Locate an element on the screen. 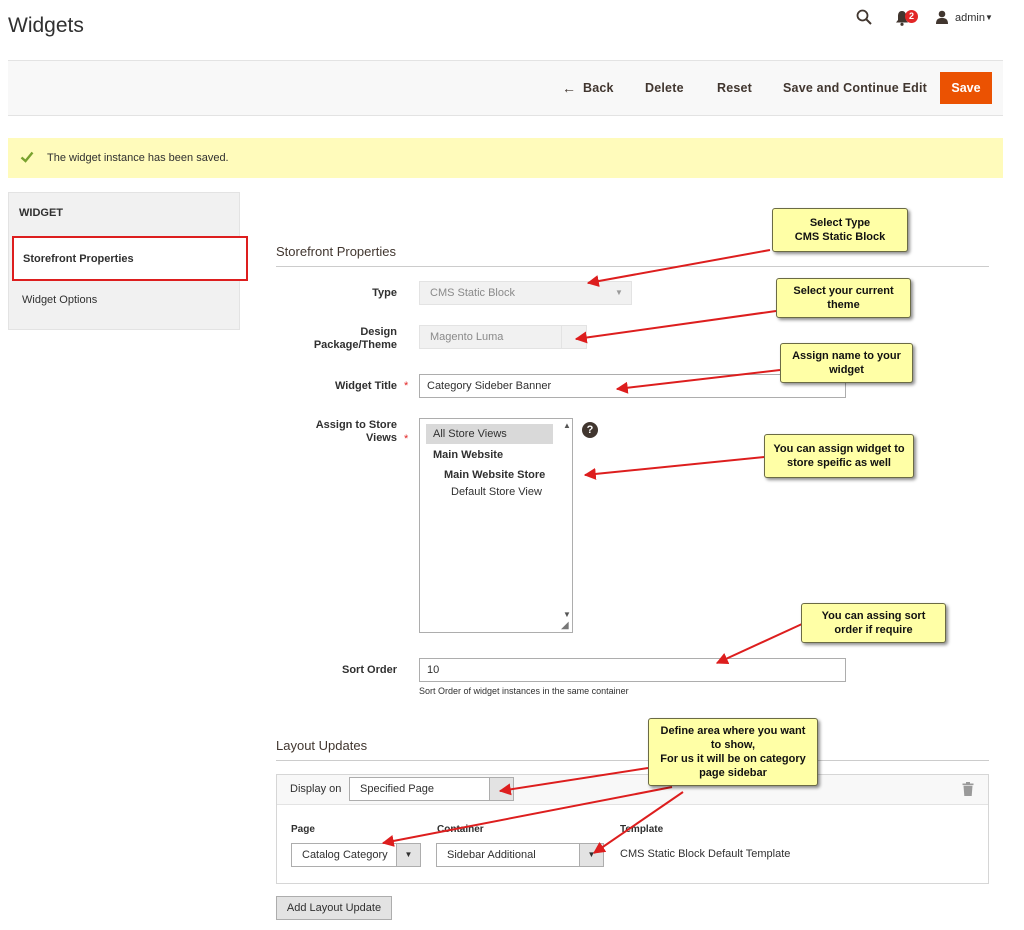 This screenshot has width=1024, height=930. container-column-label: Container is located at coordinates (460, 829).